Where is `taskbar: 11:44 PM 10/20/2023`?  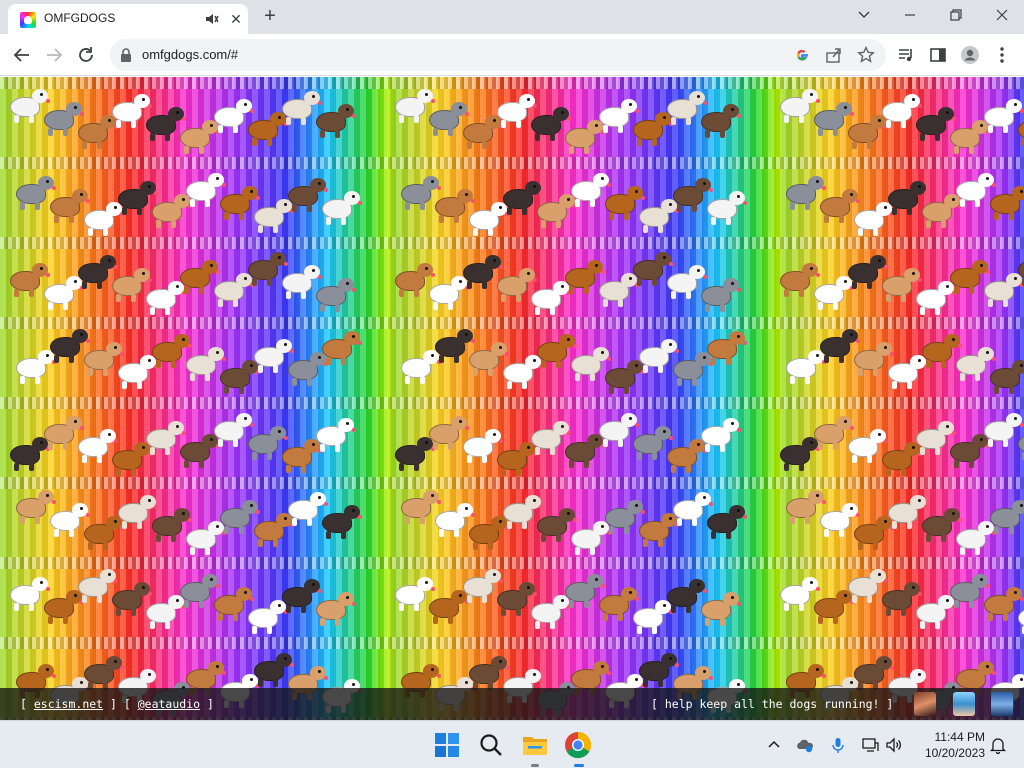
taskbar: 11:44 PM 10/20/2023 is located at coordinates (512, 744).